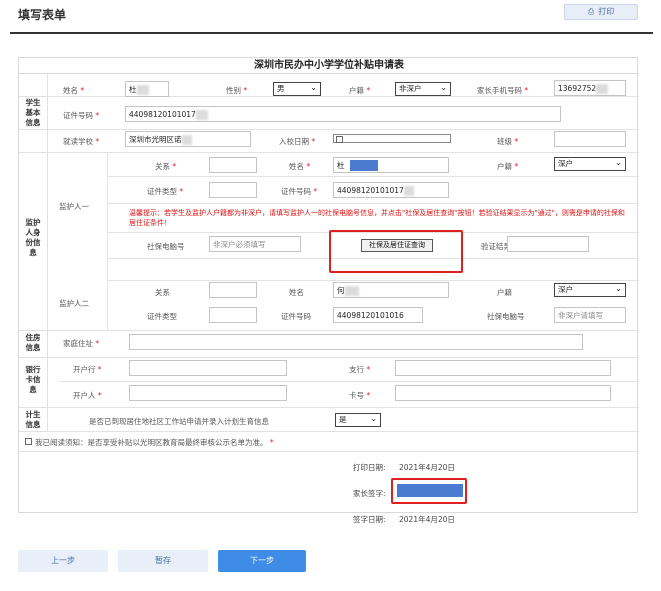  What do you see at coordinates (369, 493) in the screenshot?
I see `signature-label: 家长签字:` at bounding box center [369, 493].